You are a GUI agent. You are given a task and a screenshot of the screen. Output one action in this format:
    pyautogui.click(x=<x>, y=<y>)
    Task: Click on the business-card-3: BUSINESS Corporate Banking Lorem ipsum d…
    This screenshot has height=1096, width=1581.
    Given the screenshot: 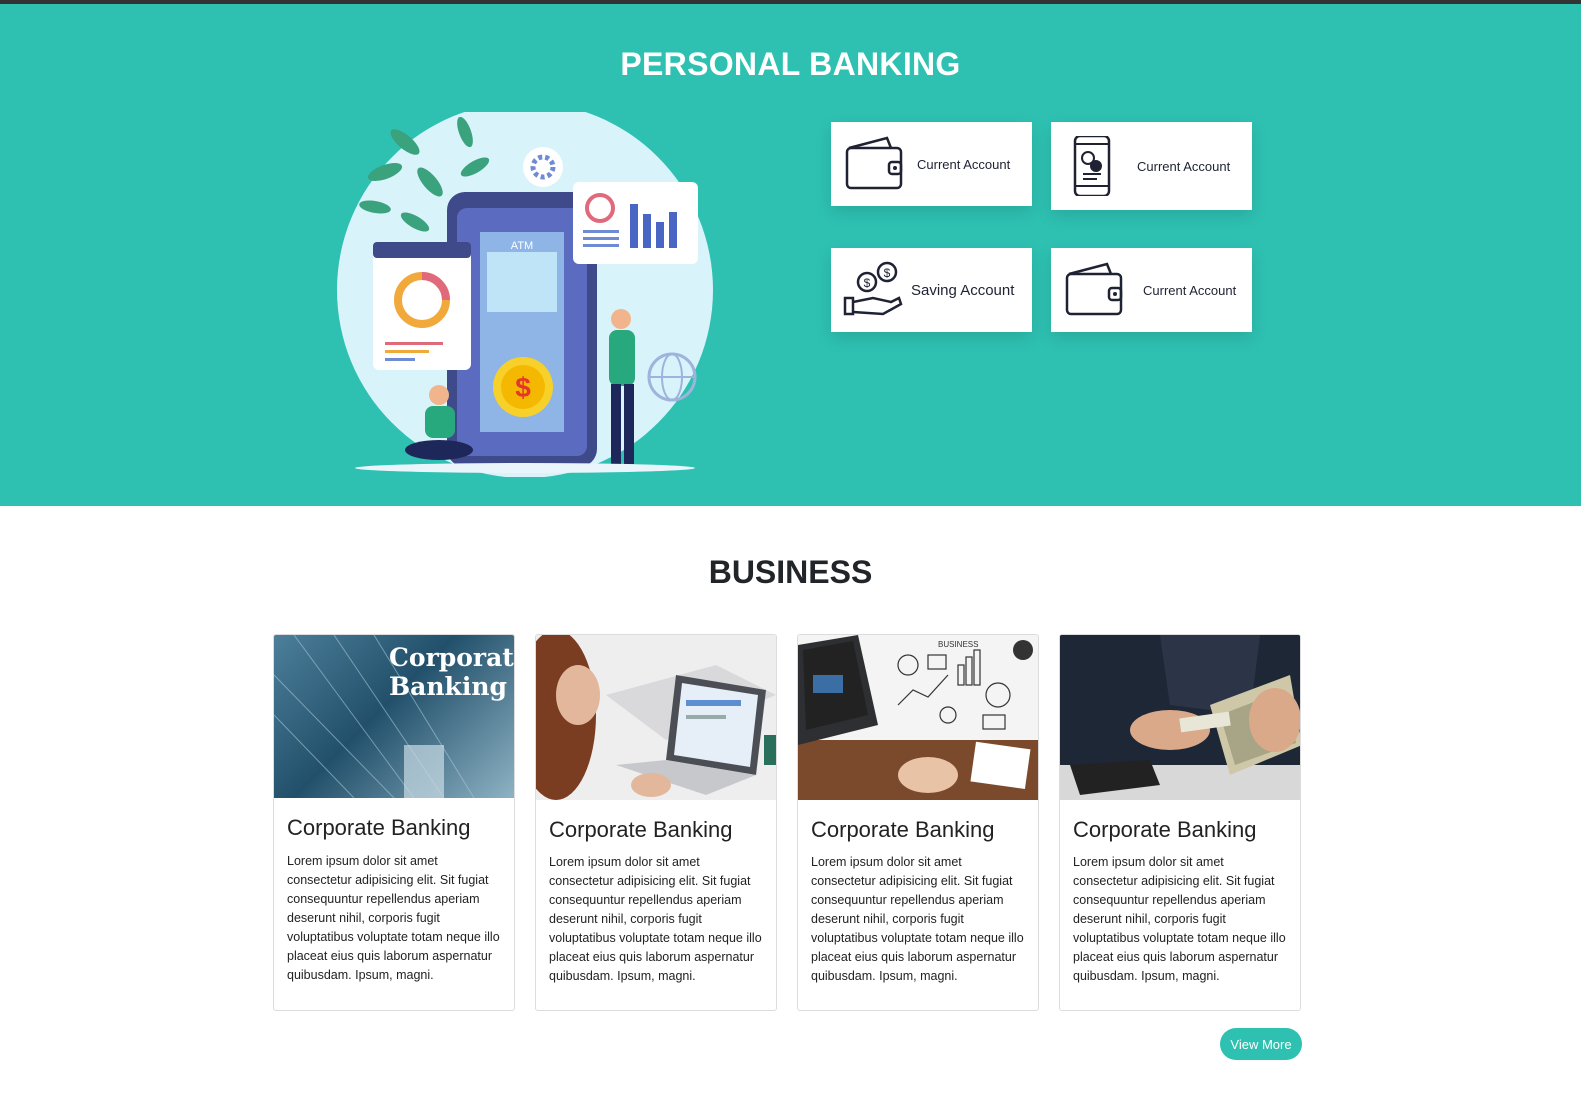 What is the action you would take?
    pyautogui.click(x=918, y=822)
    